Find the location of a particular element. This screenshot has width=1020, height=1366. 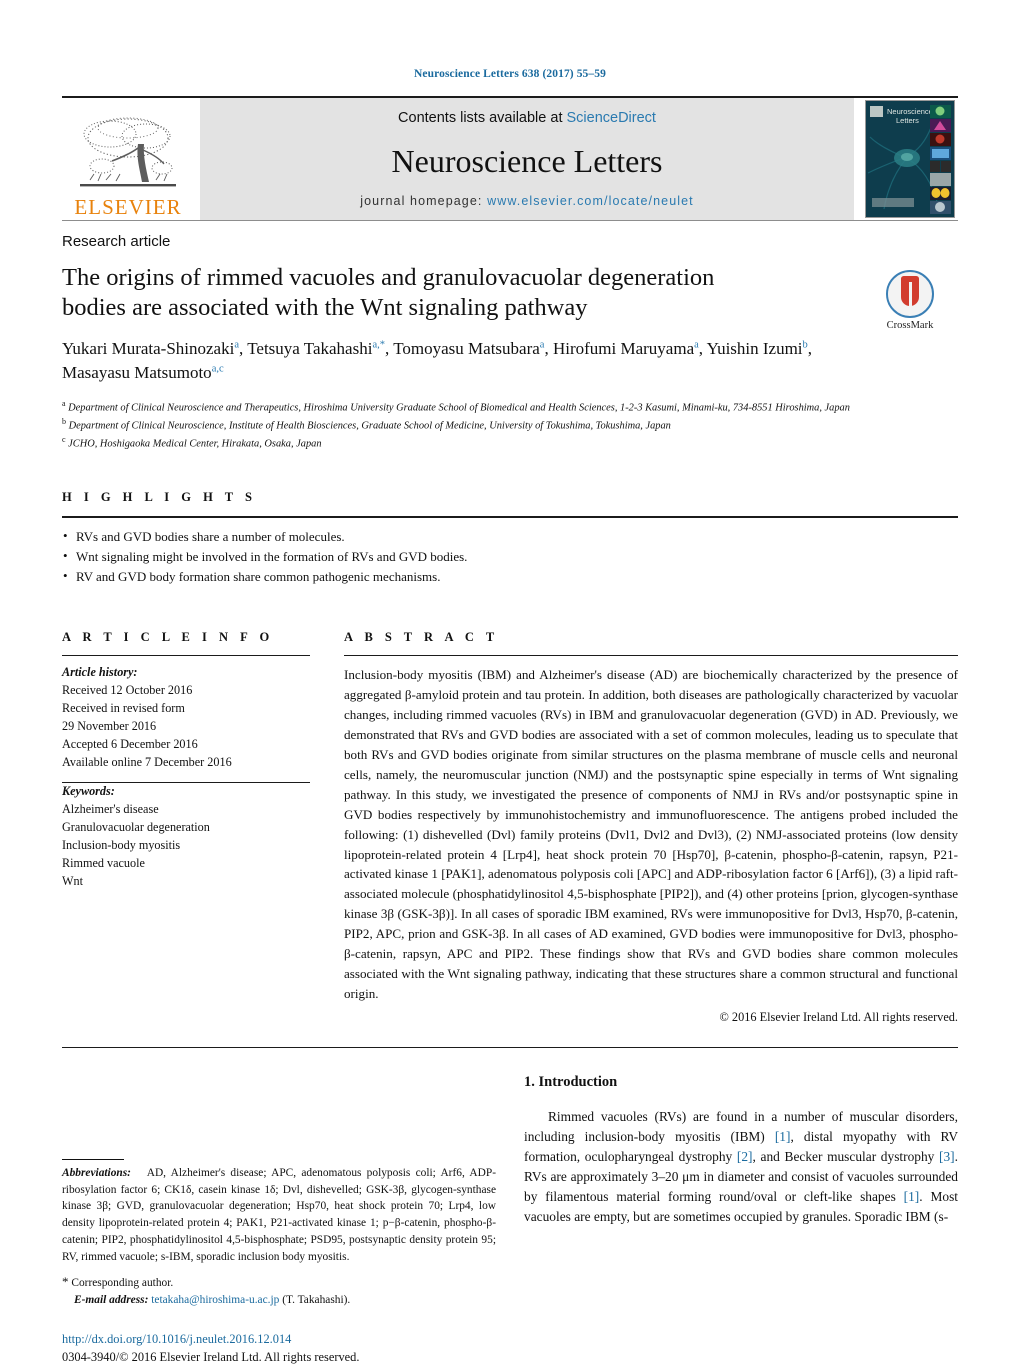

citation-link: [2] is located at coordinates (745, 1156).